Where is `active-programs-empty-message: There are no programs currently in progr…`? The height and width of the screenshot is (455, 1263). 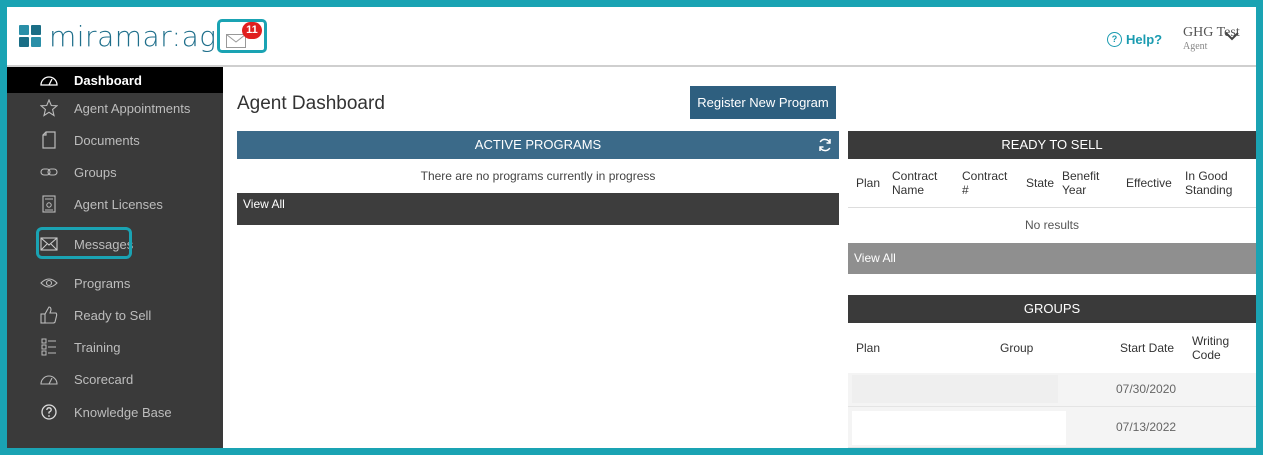
active-programs-empty-message: There are no programs currently in progr… is located at coordinates (538, 176).